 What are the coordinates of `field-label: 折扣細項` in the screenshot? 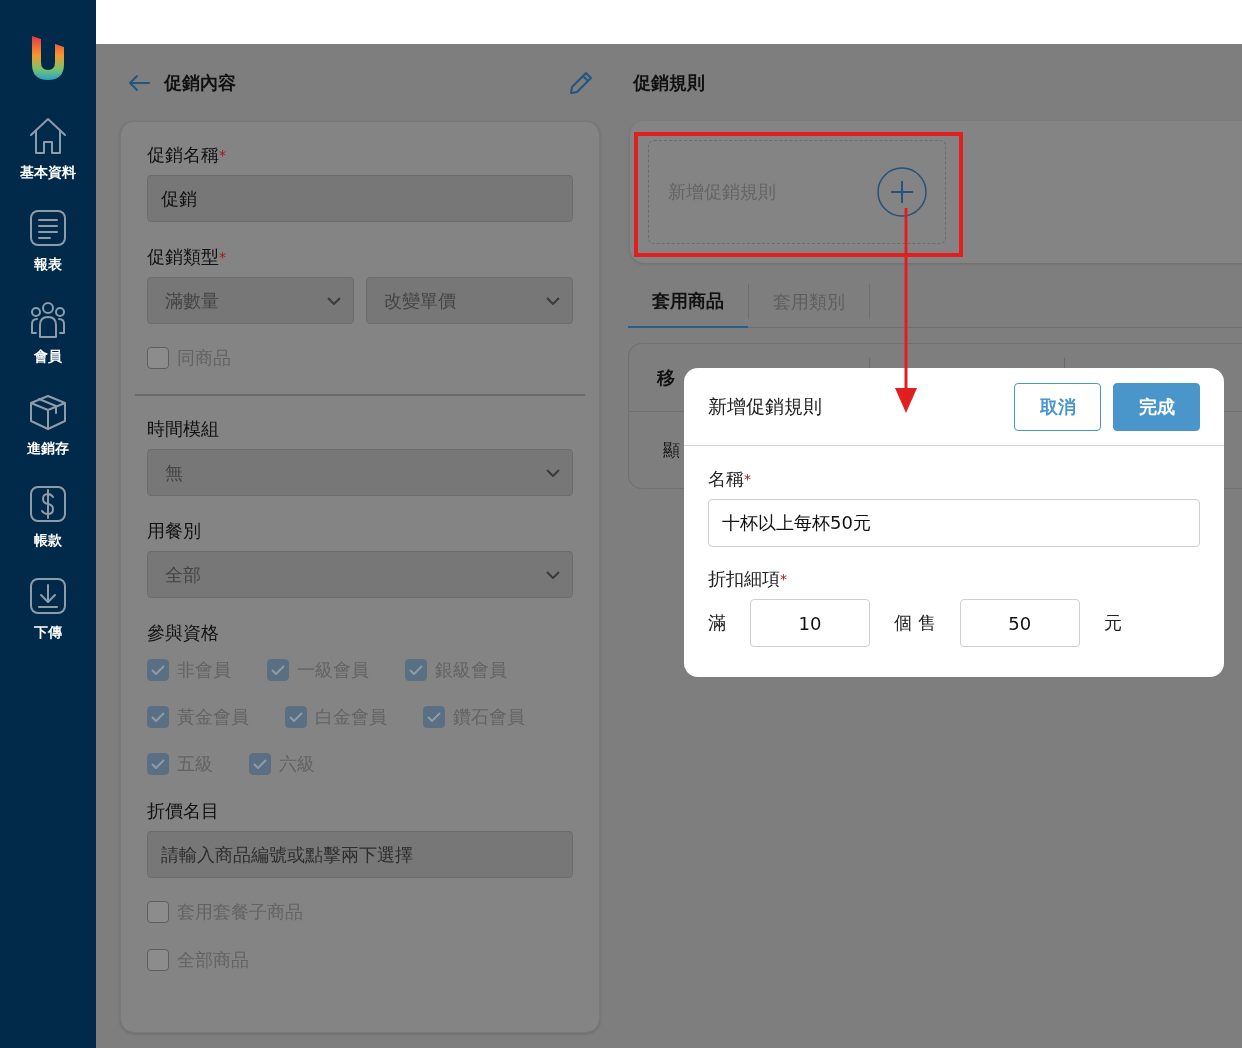 It's located at (744, 578).